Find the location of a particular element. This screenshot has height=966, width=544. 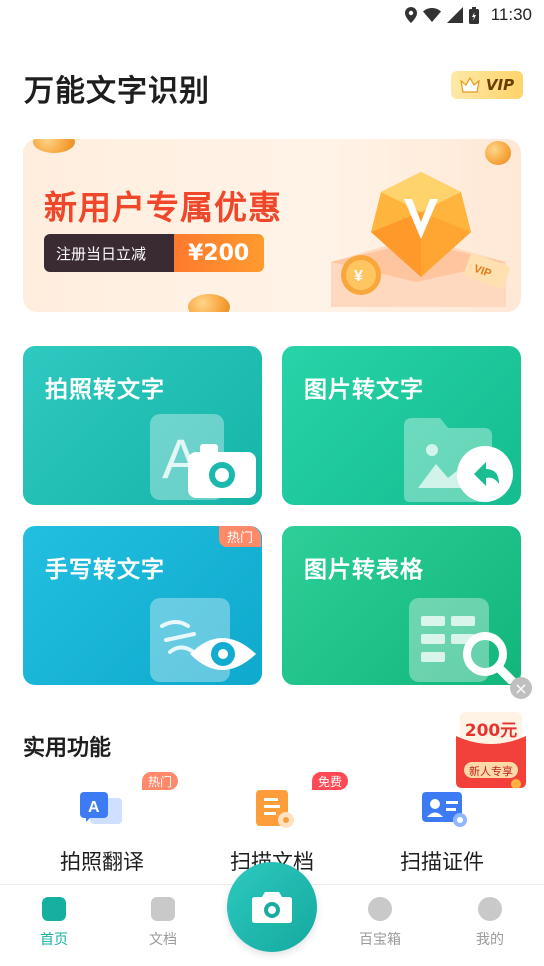

image-to-table-card: 图片转表格 is located at coordinates (401, 605).